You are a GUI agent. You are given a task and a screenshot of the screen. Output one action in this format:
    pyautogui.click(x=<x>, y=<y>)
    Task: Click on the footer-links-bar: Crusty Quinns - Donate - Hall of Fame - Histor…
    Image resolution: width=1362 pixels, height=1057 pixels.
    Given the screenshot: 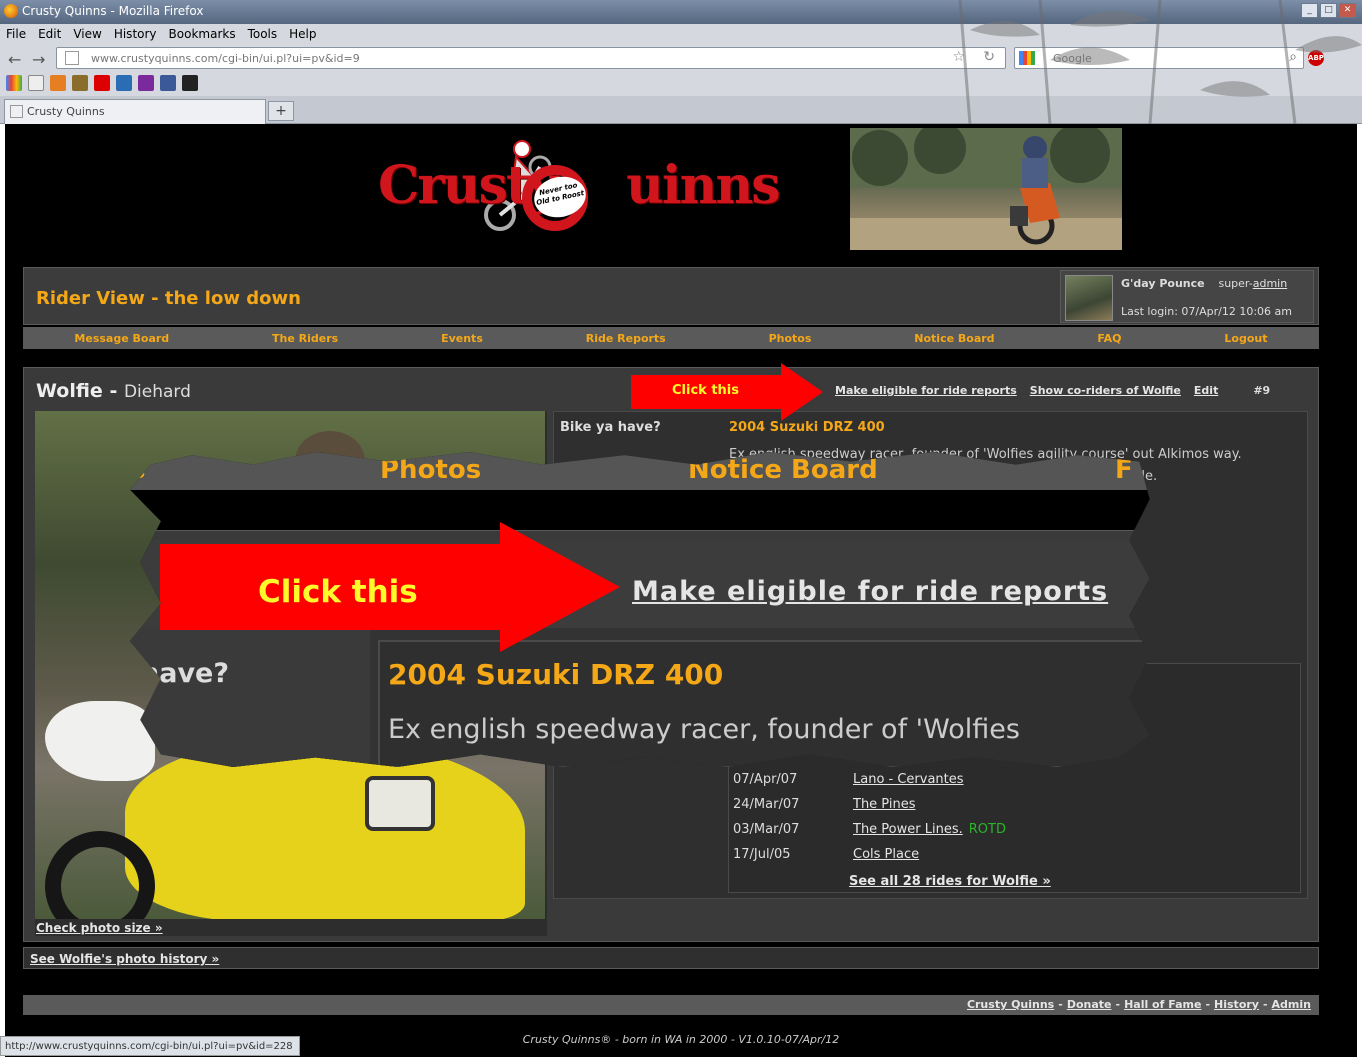 What is the action you would take?
    pyautogui.click(x=671, y=1005)
    